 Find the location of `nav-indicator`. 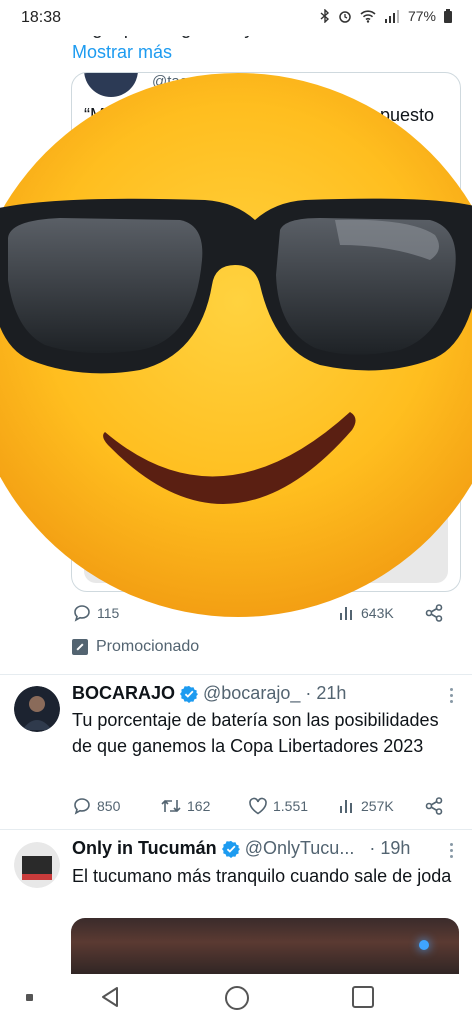

nav-indicator is located at coordinates (29, 997).